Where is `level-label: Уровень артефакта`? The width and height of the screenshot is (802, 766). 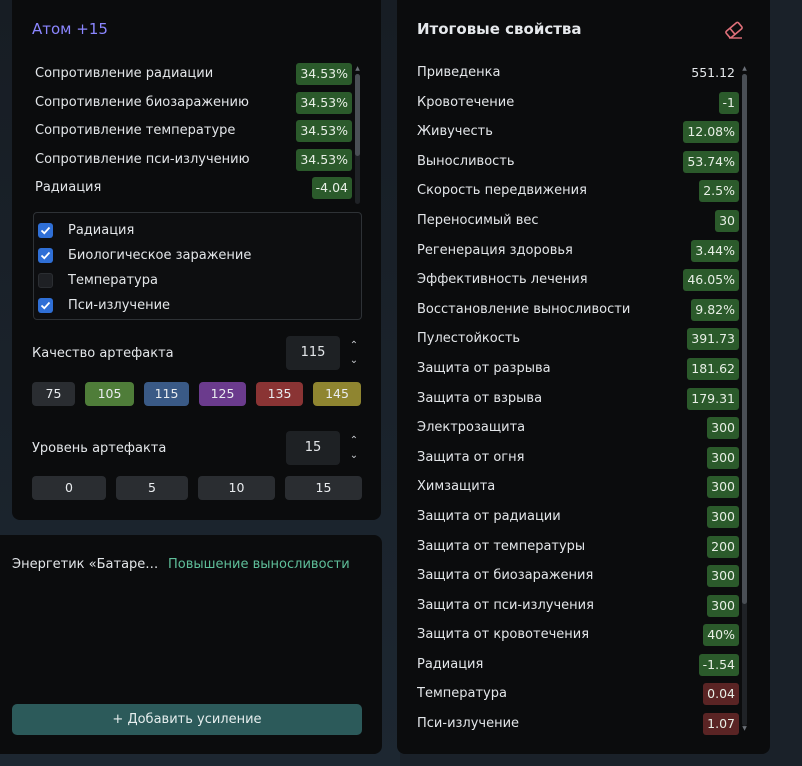 level-label: Уровень артефакта is located at coordinates (99, 448).